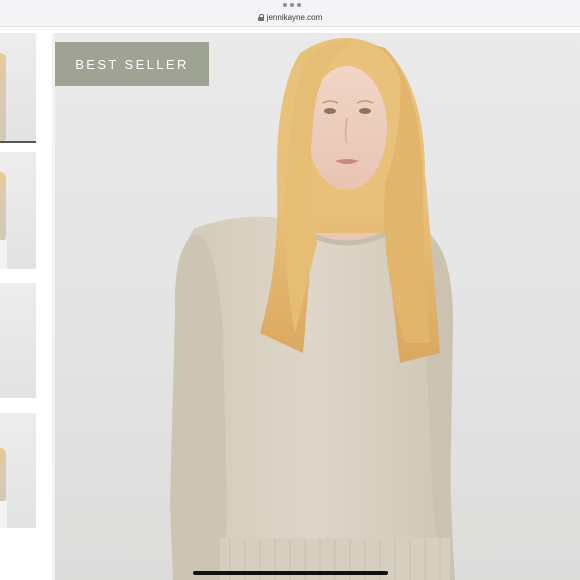 The height and width of the screenshot is (580, 580). I want to click on thumbnail-gallery, so click(18, 306).